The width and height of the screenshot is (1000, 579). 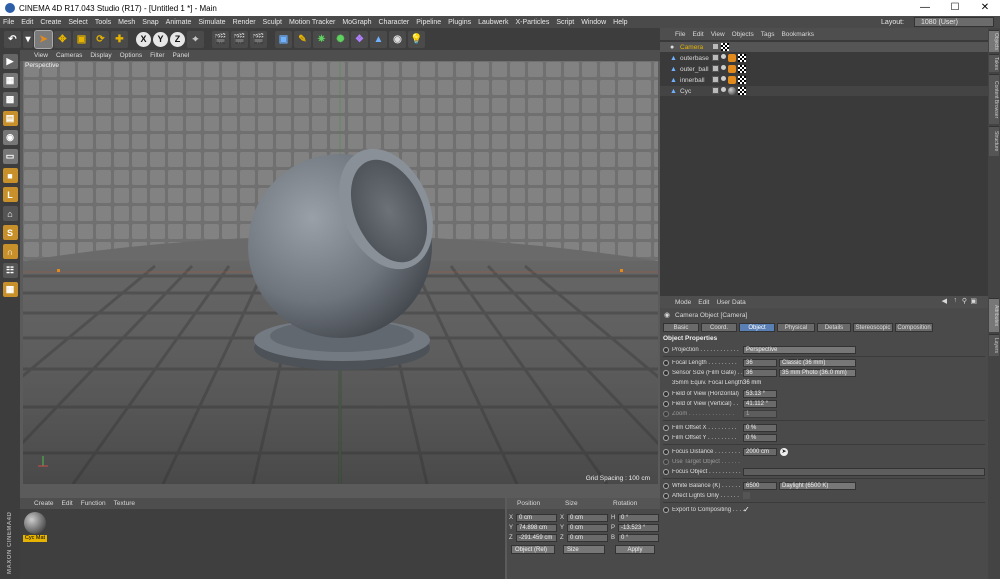 What do you see at coordinates (760, 362) in the screenshot?
I see `focal-length-field: 36` at bounding box center [760, 362].